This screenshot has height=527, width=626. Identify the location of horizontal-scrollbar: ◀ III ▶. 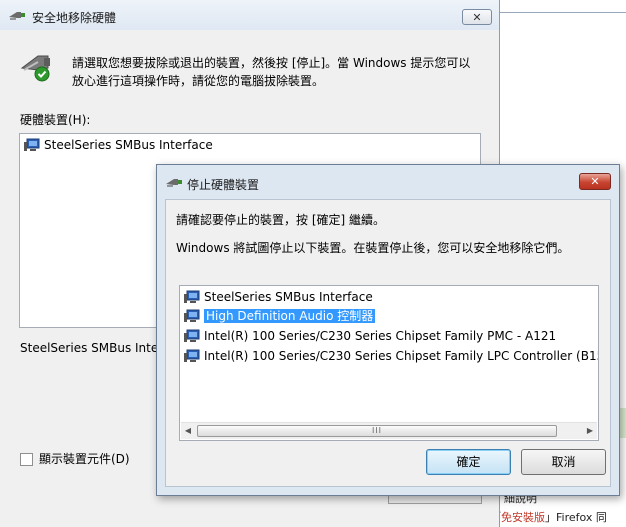
(389, 430).